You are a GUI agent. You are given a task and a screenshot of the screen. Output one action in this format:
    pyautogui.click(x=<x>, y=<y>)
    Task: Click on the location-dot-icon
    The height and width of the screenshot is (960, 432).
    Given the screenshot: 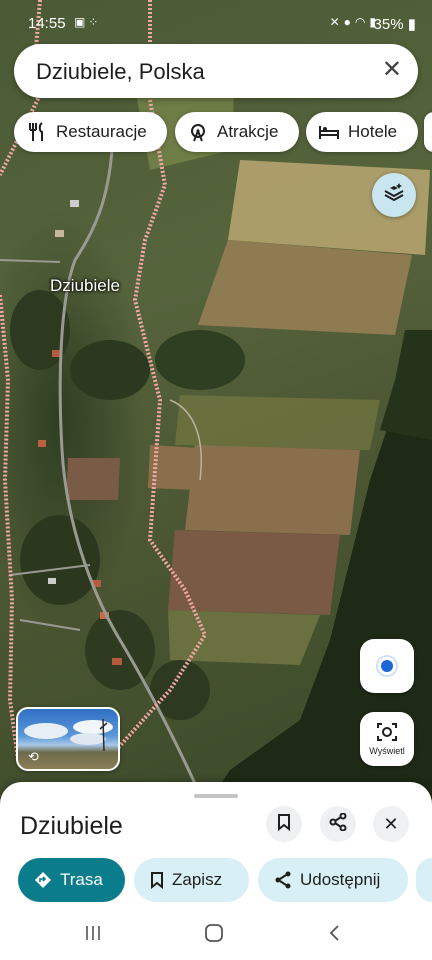 What is the action you would take?
    pyautogui.click(x=387, y=666)
    